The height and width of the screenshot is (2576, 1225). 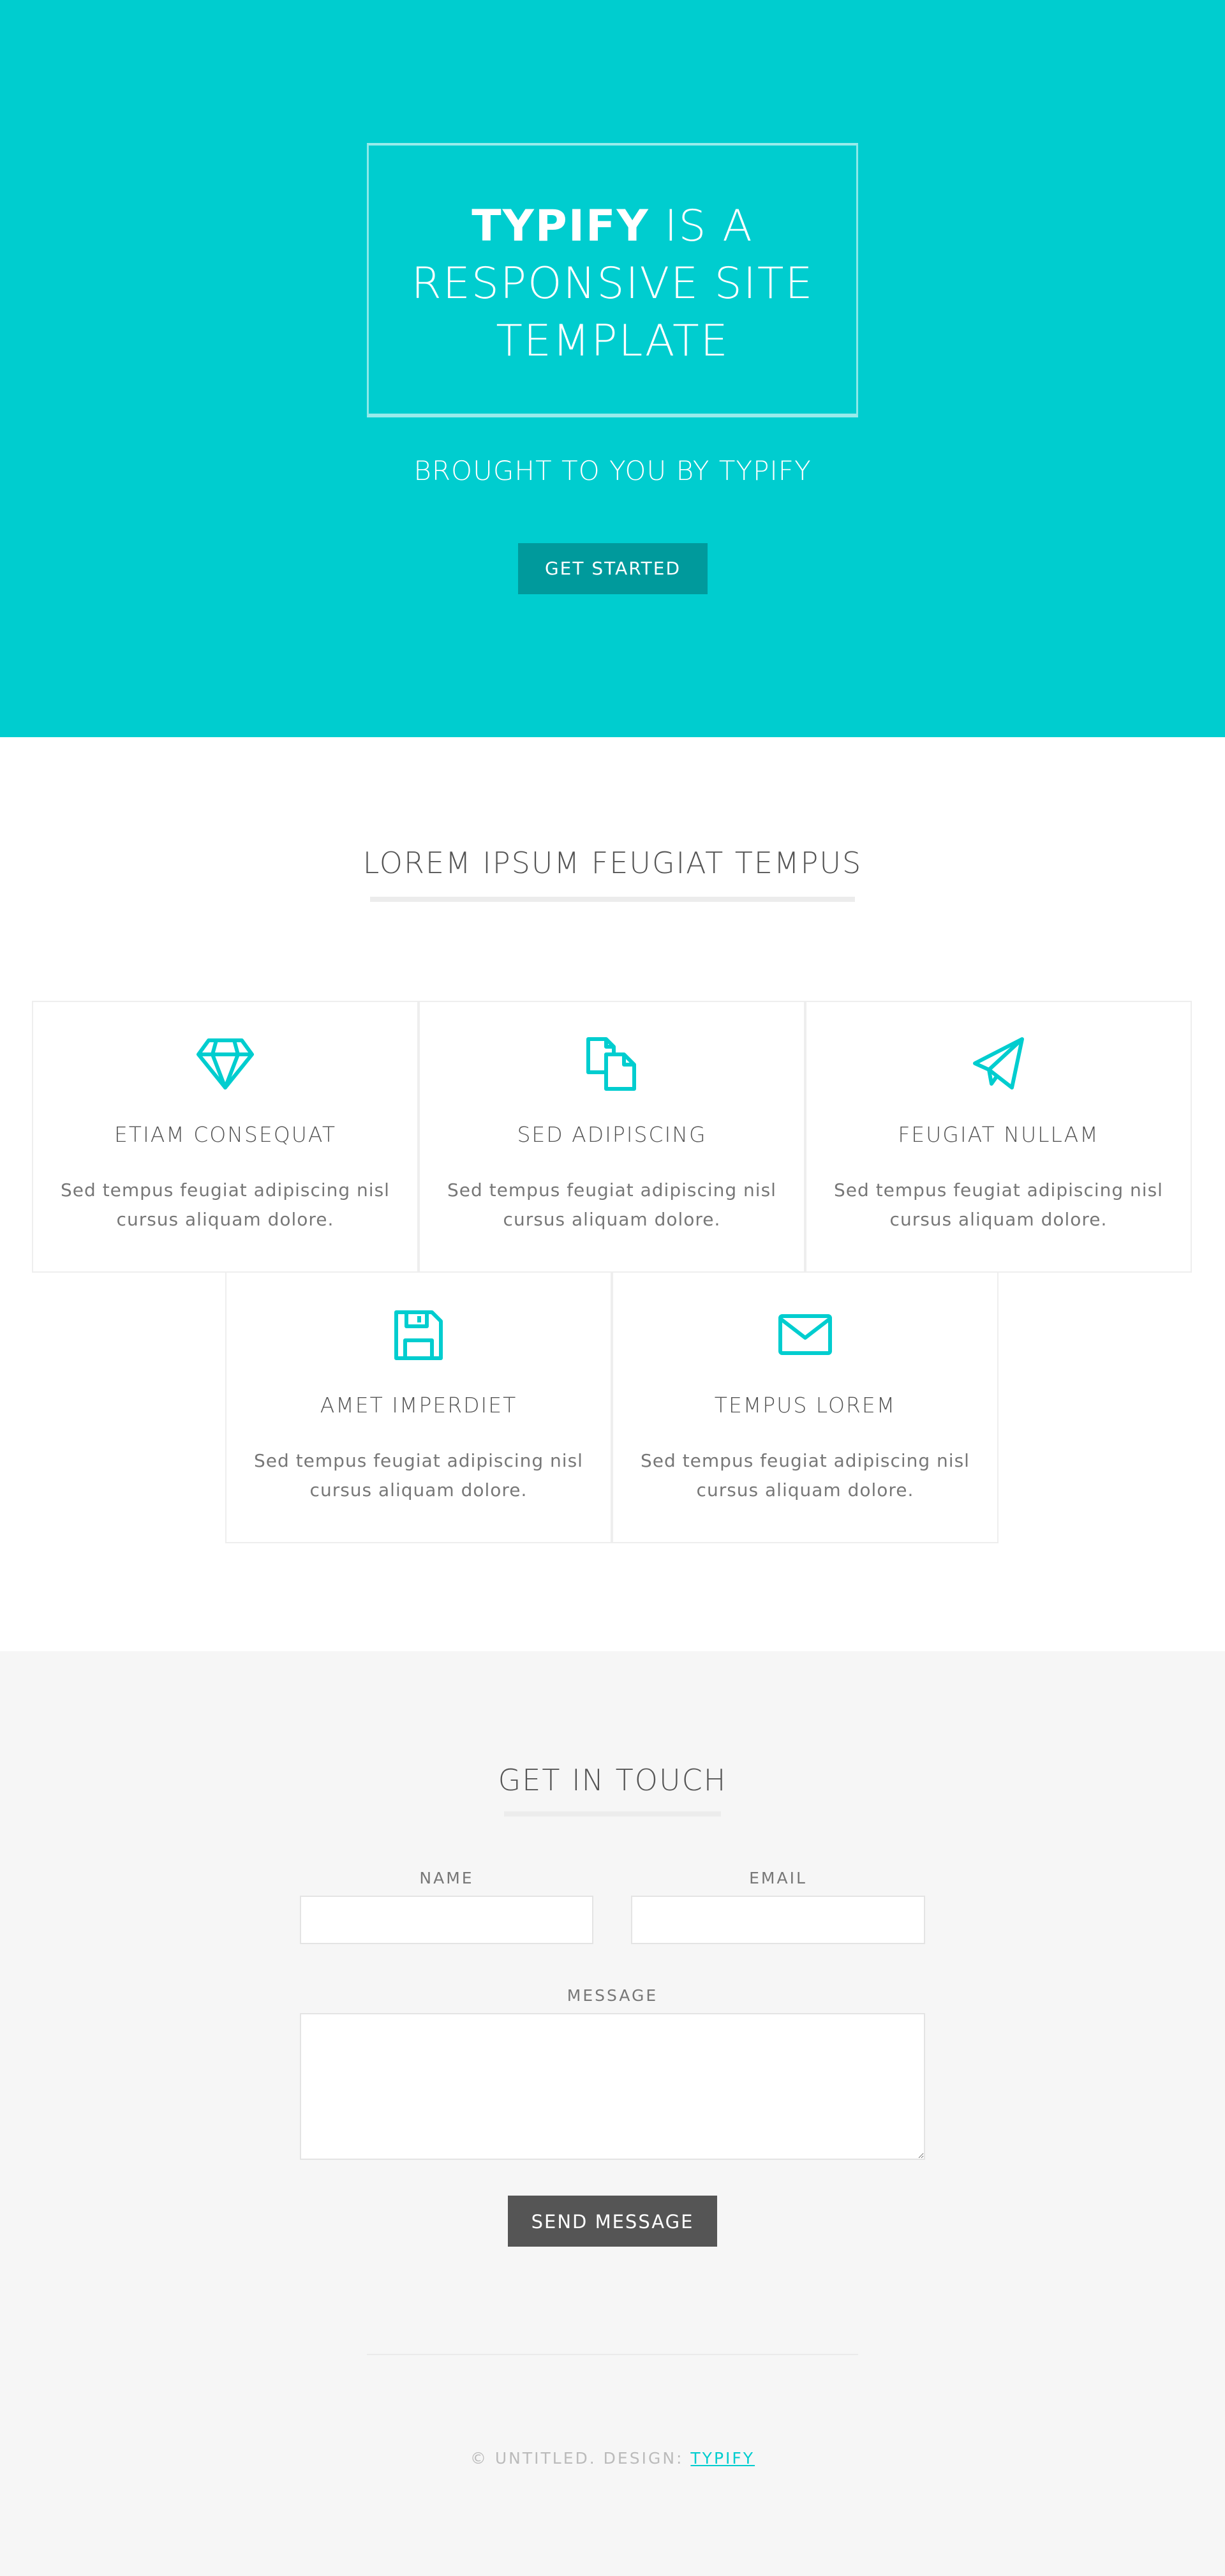 I want to click on get-started-button: GET STARTED, so click(x=613, y=568).